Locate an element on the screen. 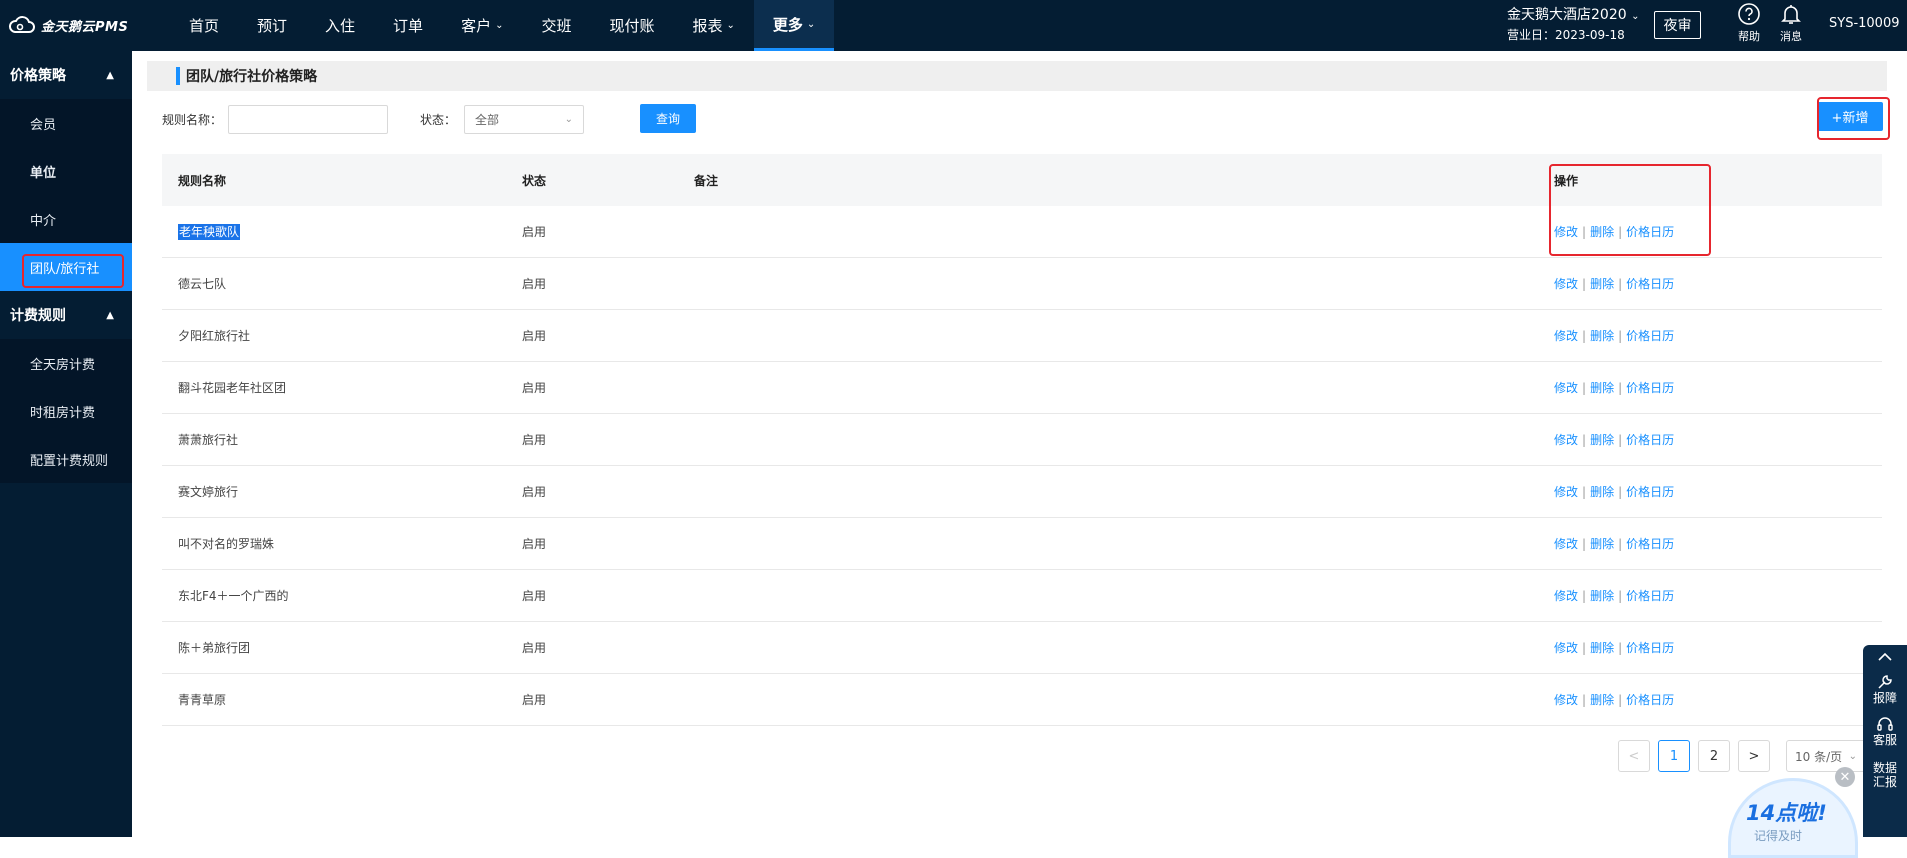 This screenshot has height=858, width=1907. table-row: 东北F4＋一个广西的 启用 修改 | 删除 | 价格日历 is located at coordinates (1022, 596).